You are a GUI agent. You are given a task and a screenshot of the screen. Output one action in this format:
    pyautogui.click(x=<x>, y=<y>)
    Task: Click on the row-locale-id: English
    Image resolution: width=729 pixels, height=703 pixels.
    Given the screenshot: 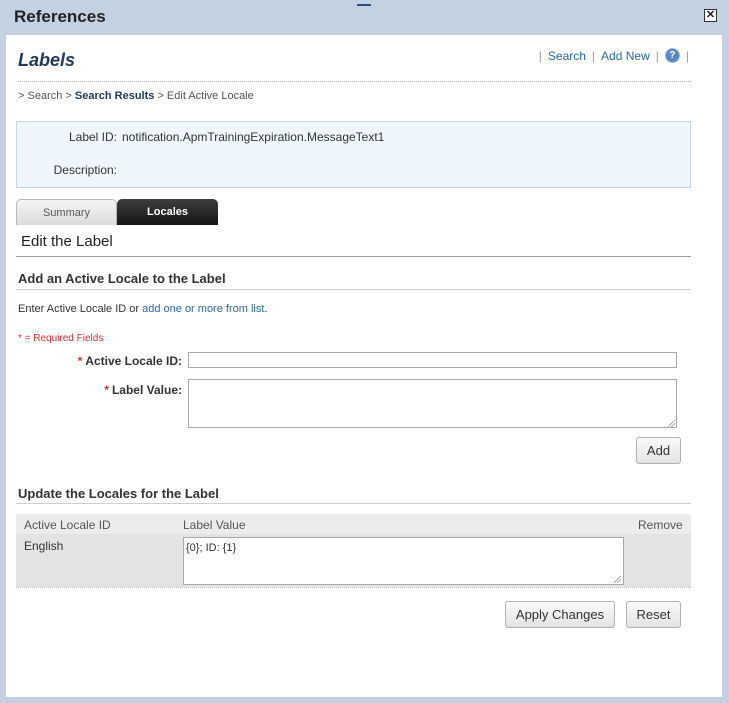 What is the action you would take?
    pyautogui.click(x=44, y=546)
    